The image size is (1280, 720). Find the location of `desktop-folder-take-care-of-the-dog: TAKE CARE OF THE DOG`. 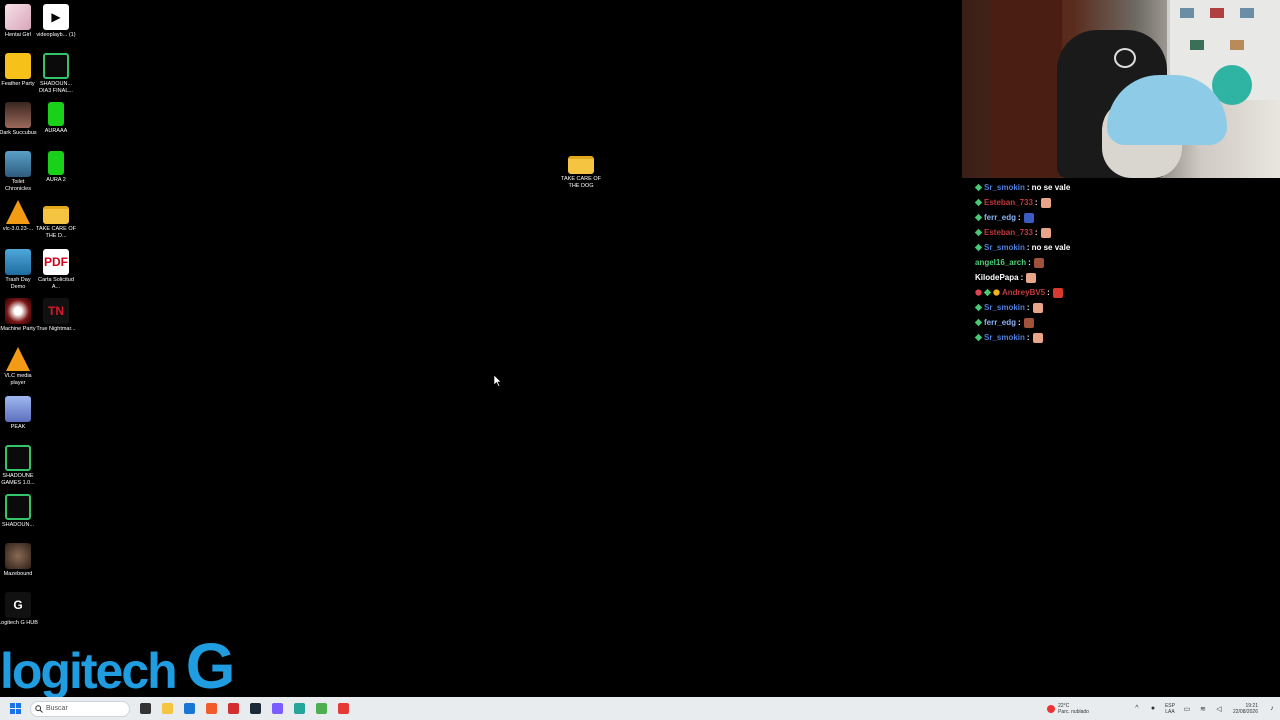

desktop-folder-take-care-of-the-dog: TAKE CARE OF THE DOG is located at coordinates (581, 170).